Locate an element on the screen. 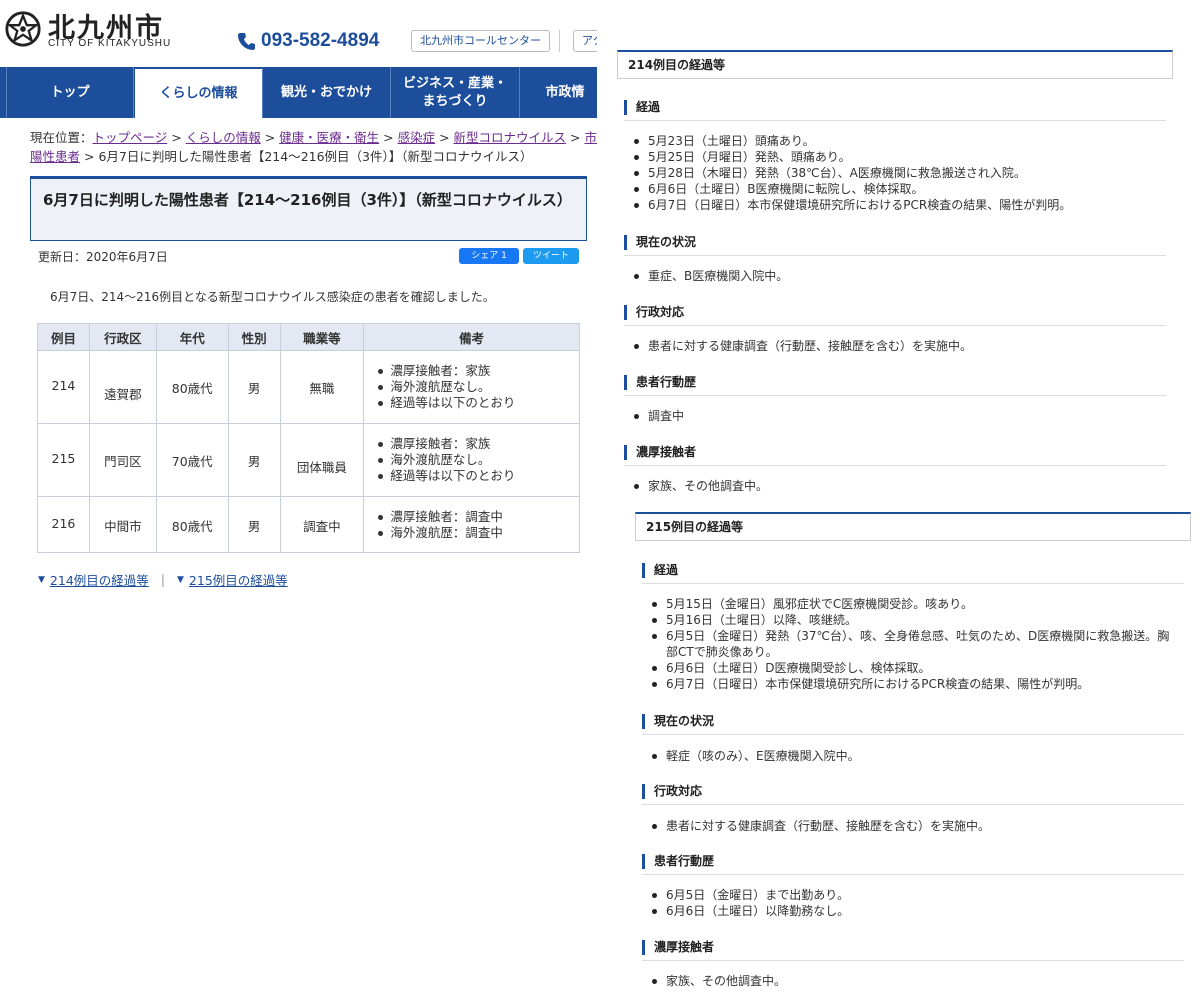 This screenshot has width=1200, height=1005. col-header-sex: 性別 is located at coordinates (254, 337).